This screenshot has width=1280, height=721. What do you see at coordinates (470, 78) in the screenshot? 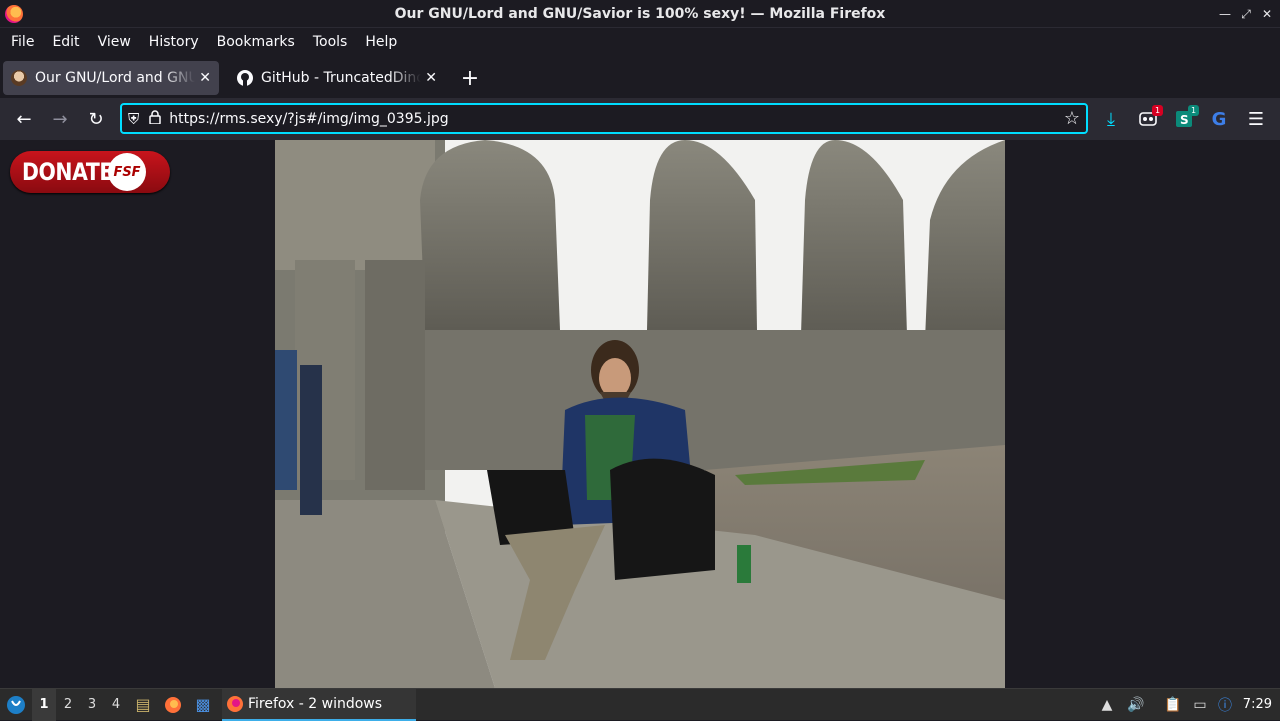
I see `new-tab-button: +` at bounding box center [470, 78].